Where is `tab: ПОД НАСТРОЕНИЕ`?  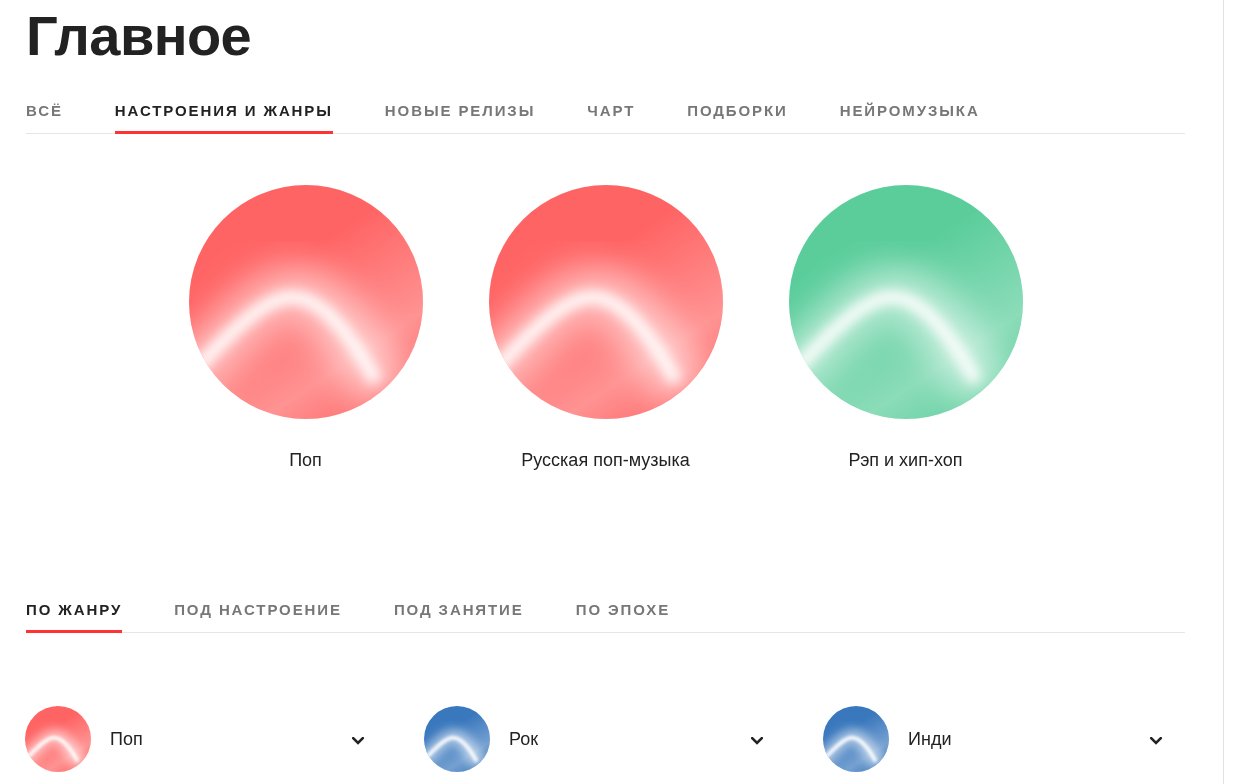 tab: ПОД НАСТРОЕНИЕ is located at coordinates (258, 616).